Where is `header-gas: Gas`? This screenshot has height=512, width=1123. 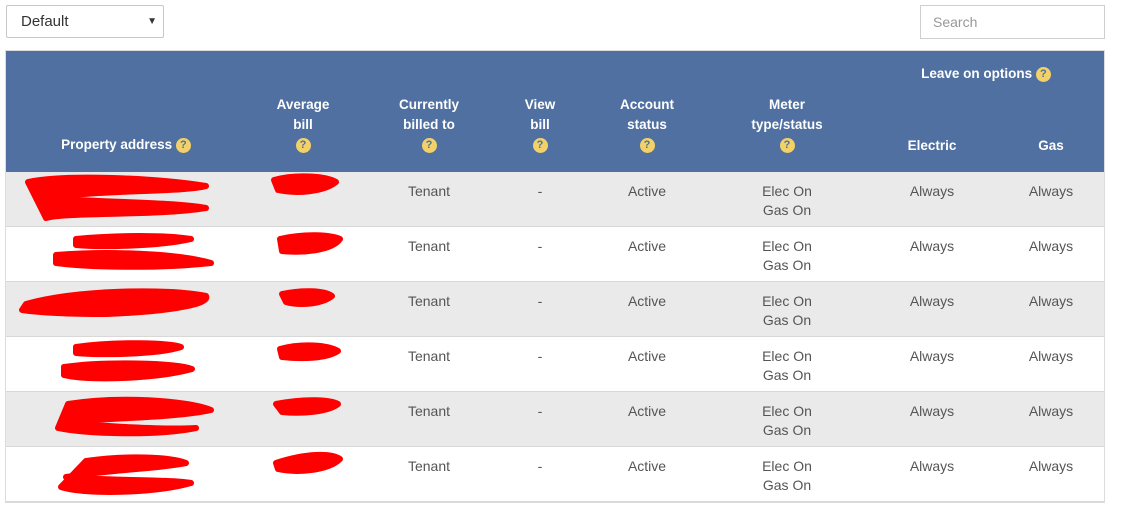 header-gas: Gas is located at coordinates (1051, 146).